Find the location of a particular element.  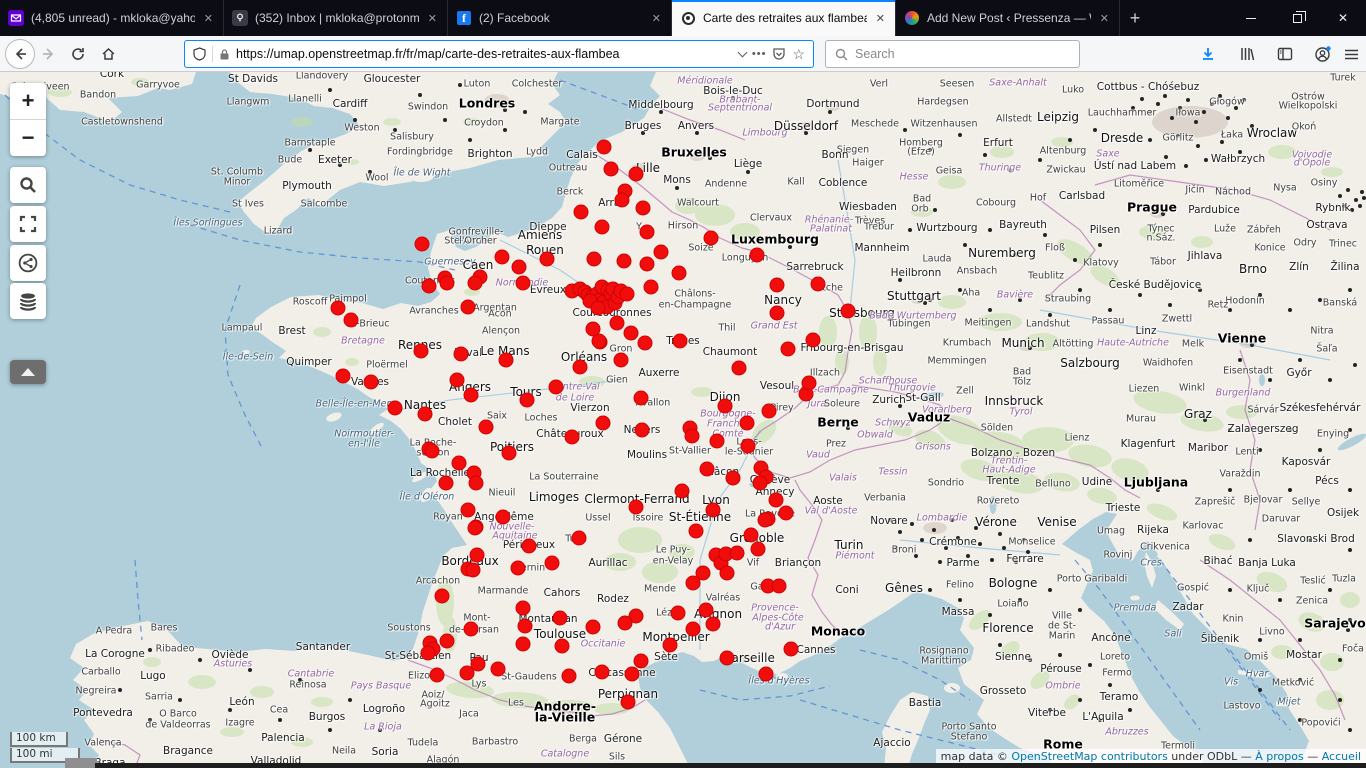

account-icon is located at coordinates (1322, 54).